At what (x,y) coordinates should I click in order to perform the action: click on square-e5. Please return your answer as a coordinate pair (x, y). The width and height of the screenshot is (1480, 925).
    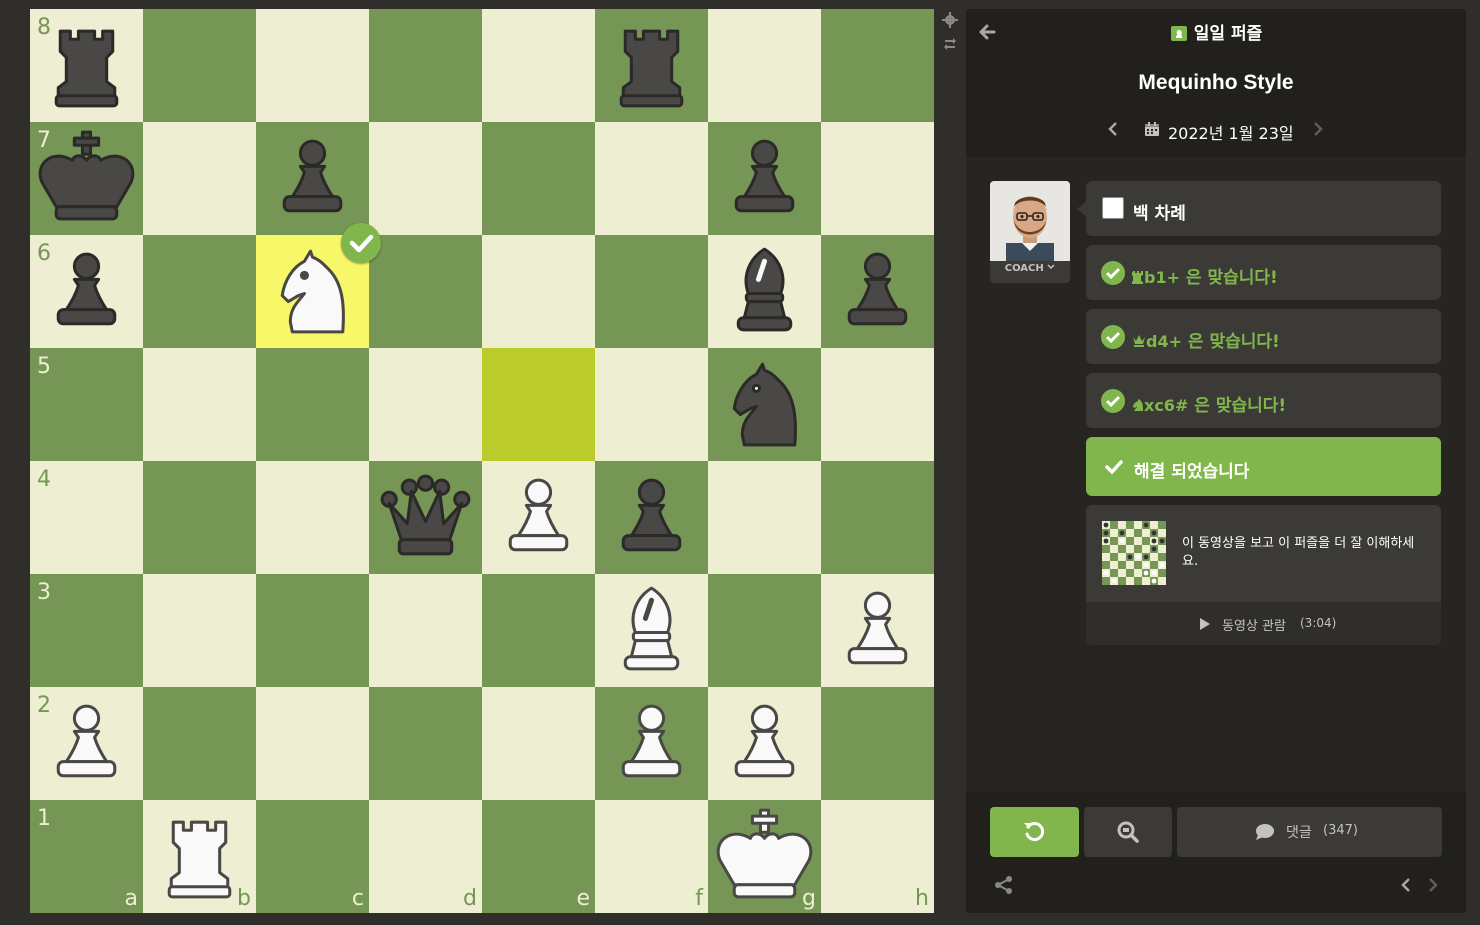
    Looking at the image, I should click on (538, 404).